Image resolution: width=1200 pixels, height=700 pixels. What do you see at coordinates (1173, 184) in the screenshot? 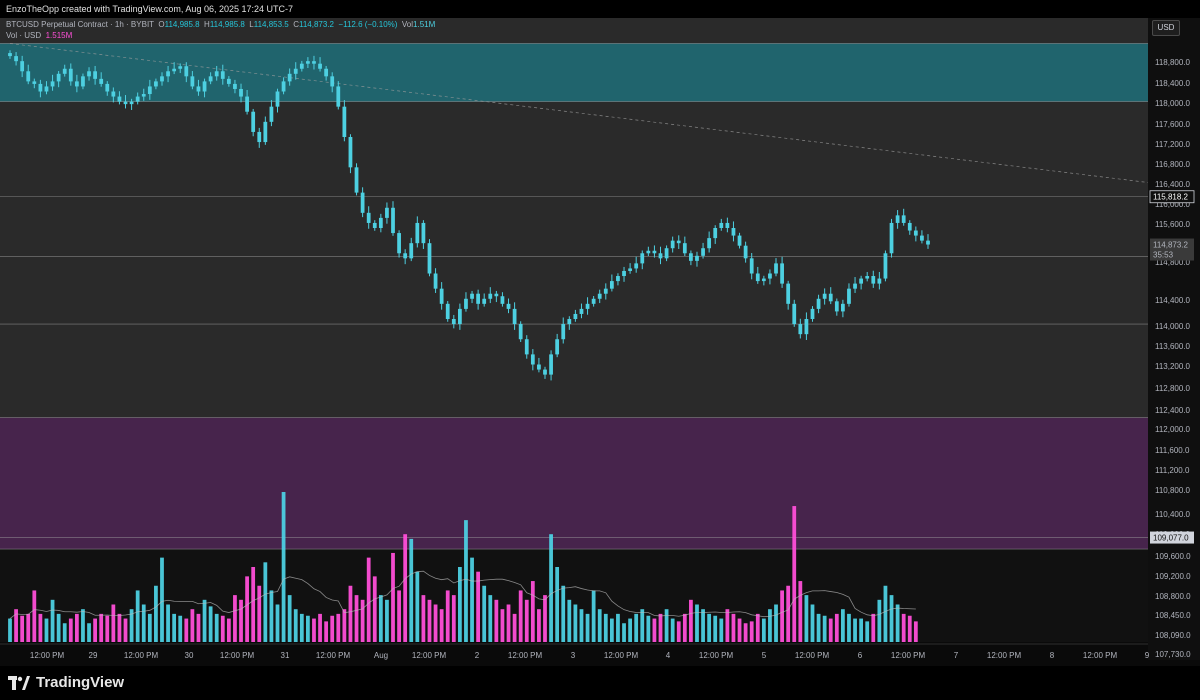
I see `y-tick-label: 116,400.0` at bounding box center [1173, 184].